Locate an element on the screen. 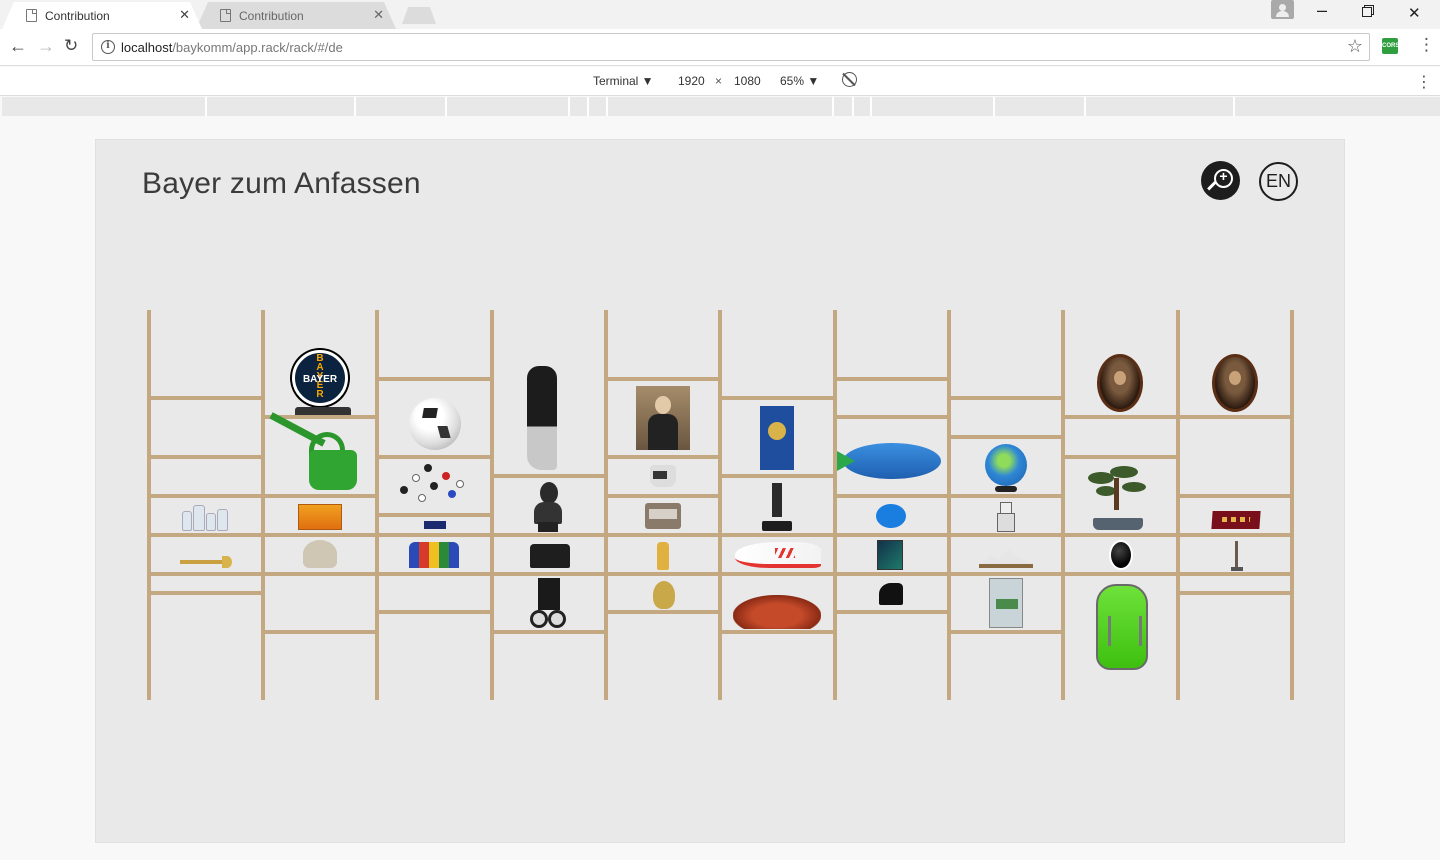 Image resolution: width=1440 pixels, height=860 pixels. new-tab-button is located at coordinates (419, 15).